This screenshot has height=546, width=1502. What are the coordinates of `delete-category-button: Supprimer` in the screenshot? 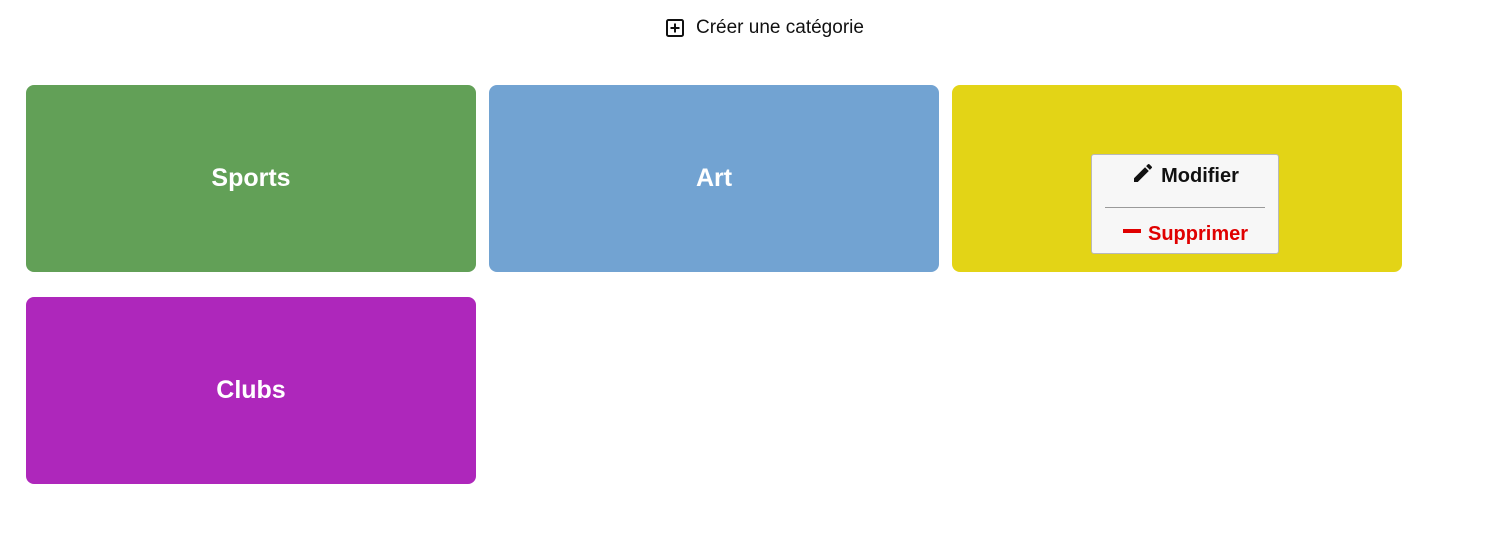 It's located at (1185, 234).